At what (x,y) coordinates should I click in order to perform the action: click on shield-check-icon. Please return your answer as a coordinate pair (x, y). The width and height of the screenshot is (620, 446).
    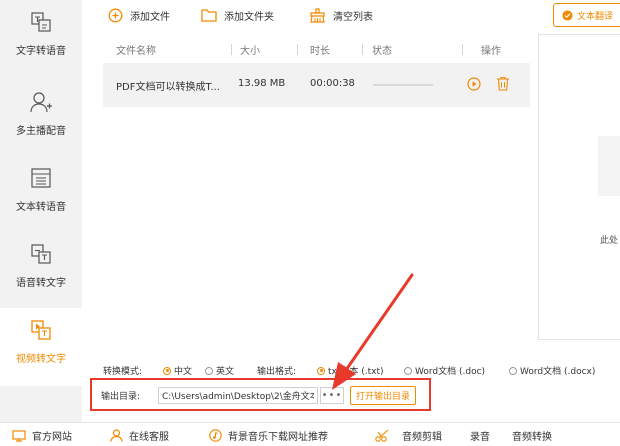
    Looking at the image, I should click on (567, 15).